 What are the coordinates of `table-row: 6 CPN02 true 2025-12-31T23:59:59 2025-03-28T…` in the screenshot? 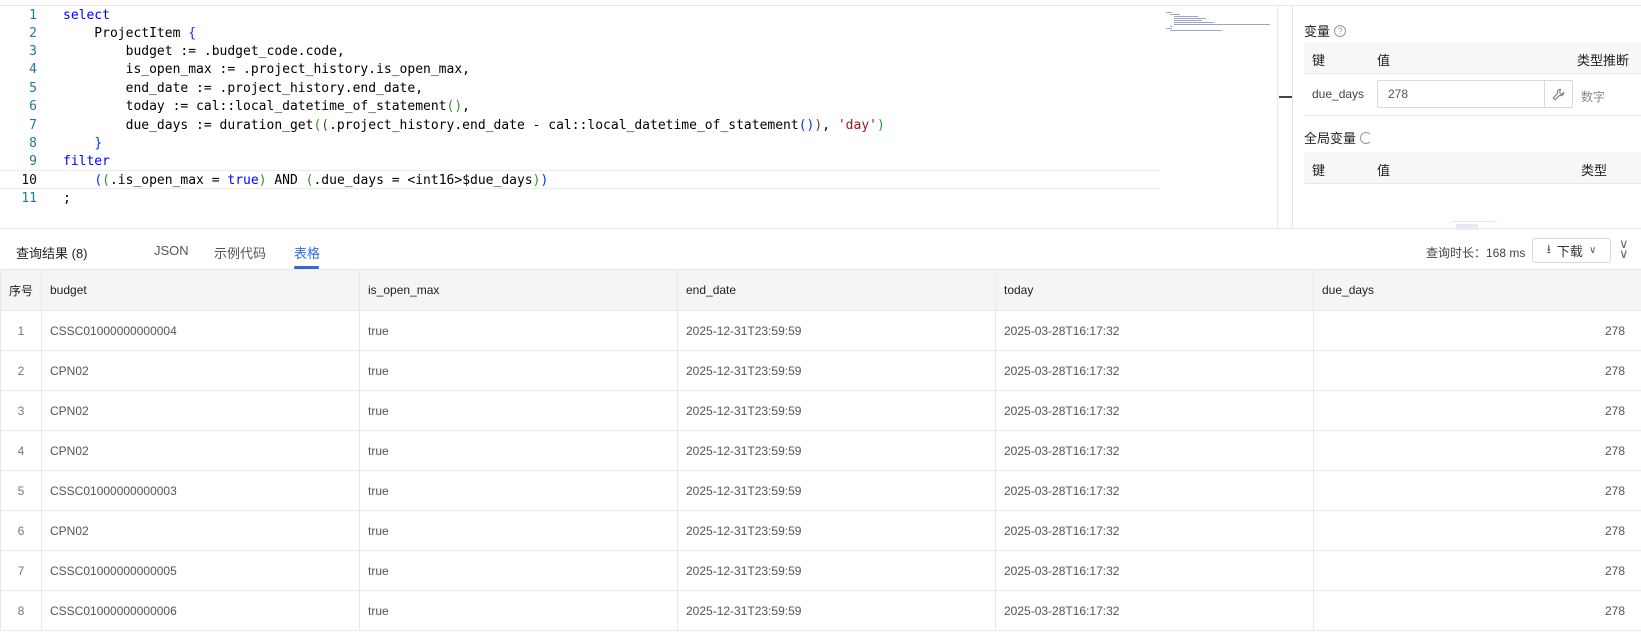 It's located at (820, 530).